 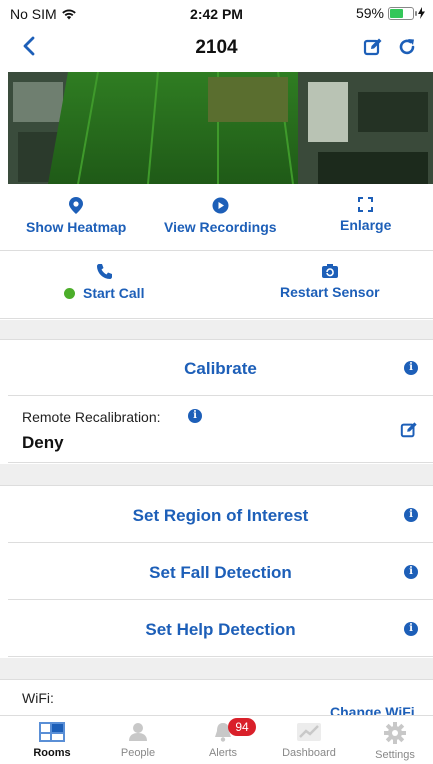 What do you see at coordinates (38, 698) in the screenshot?
I see `wifi-label: WiFi:` at bounding box center [38, 698].